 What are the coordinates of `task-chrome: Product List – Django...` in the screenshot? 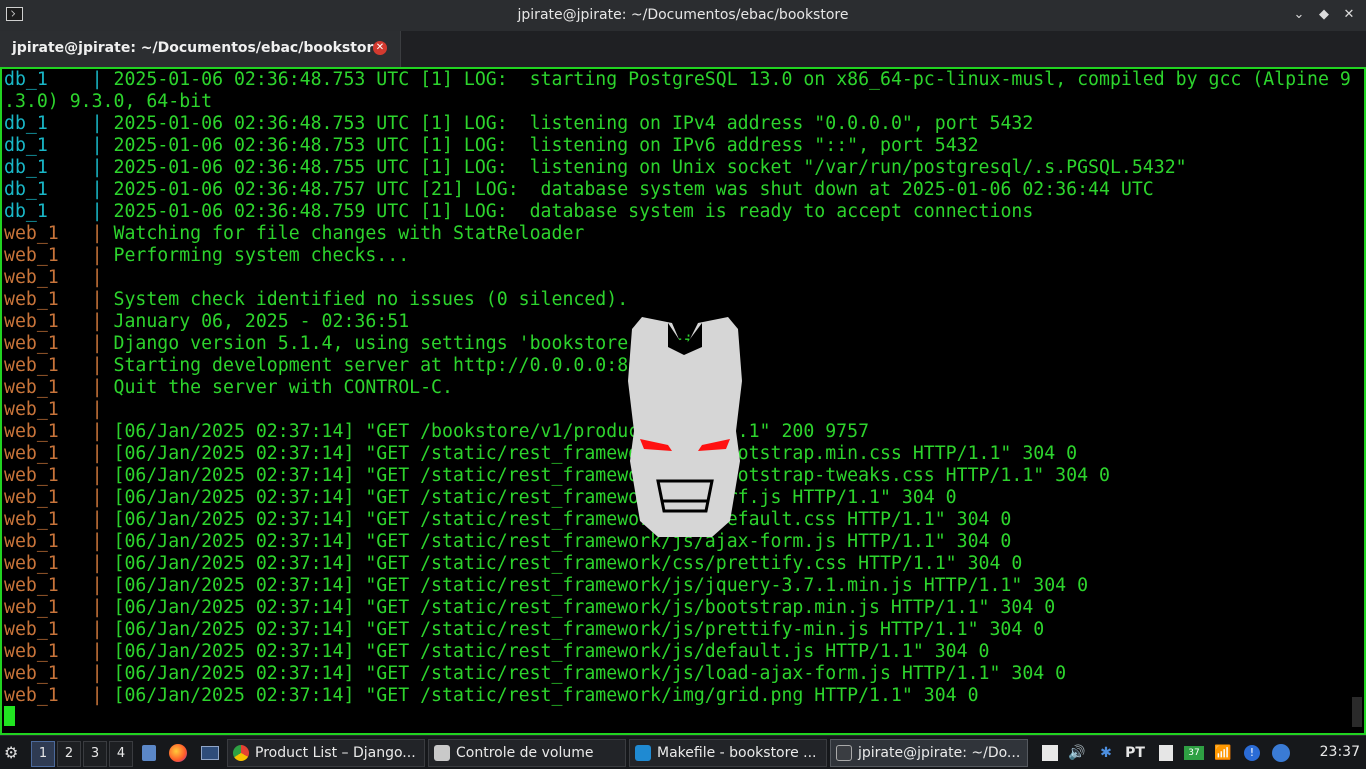 It's located at (326, 753).